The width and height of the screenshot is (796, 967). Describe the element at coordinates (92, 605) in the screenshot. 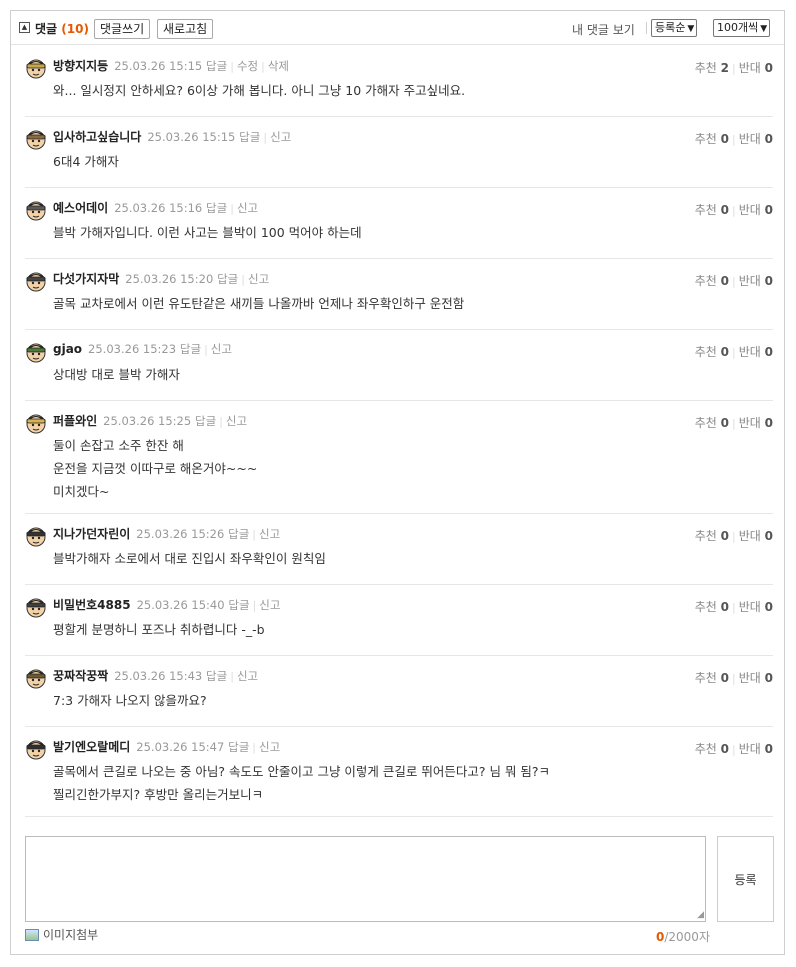

I see `comment-nickname: 비밀번호4885` at that location.